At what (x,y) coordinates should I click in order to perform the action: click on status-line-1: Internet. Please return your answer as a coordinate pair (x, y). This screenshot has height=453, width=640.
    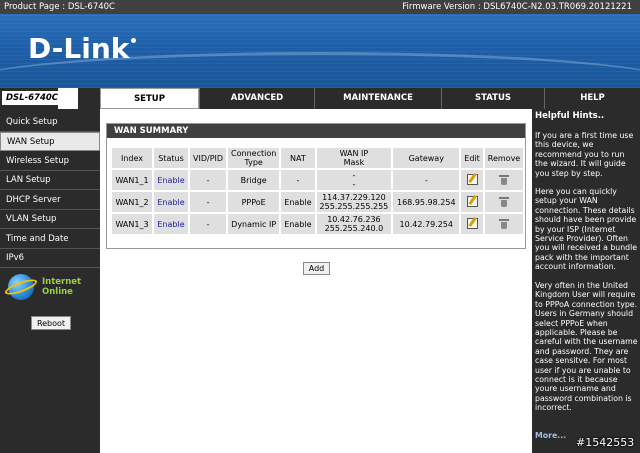
    Looking at the image, I should click on (62, 282).